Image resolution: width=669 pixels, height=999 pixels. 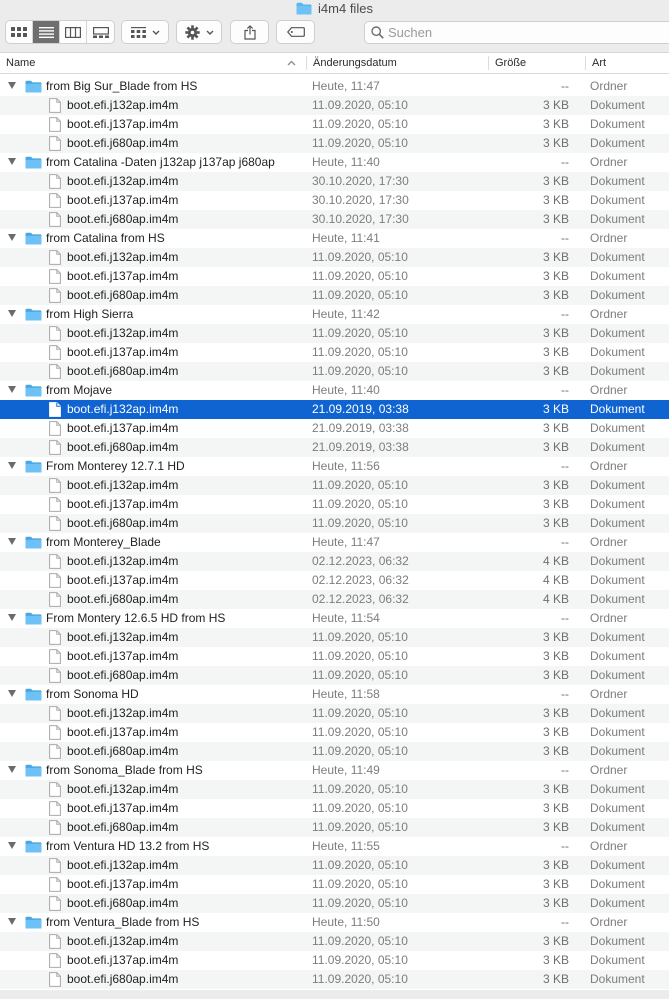 I want to click on gallery-view-button, so click(x=100, y=32).